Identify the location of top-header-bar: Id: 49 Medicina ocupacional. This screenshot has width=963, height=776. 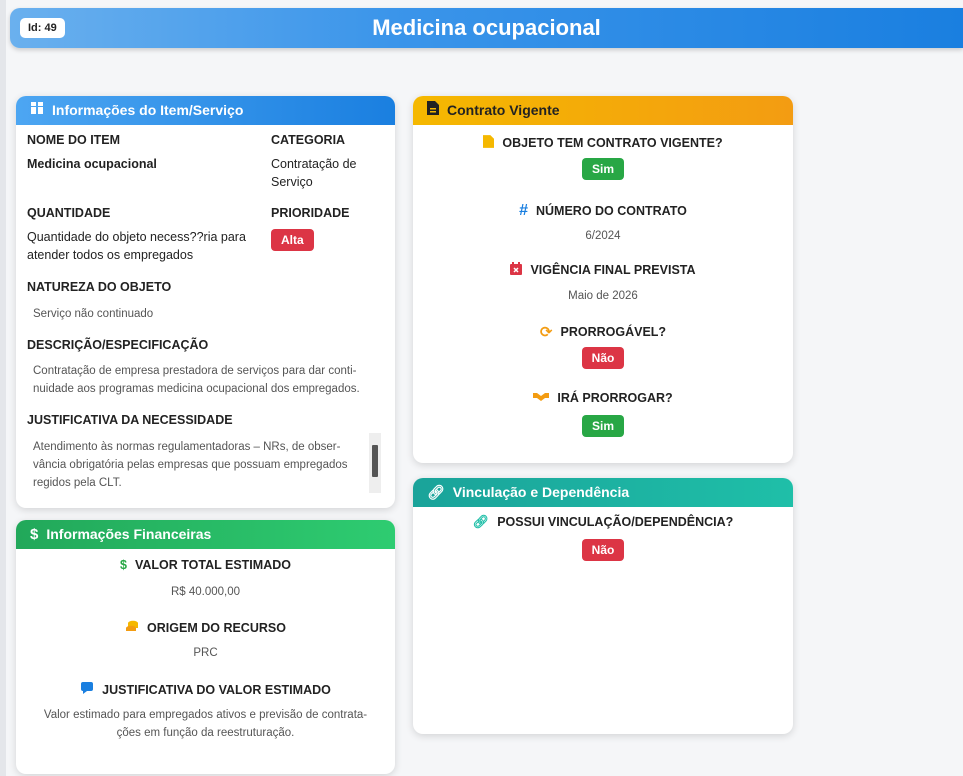
(486, 28).